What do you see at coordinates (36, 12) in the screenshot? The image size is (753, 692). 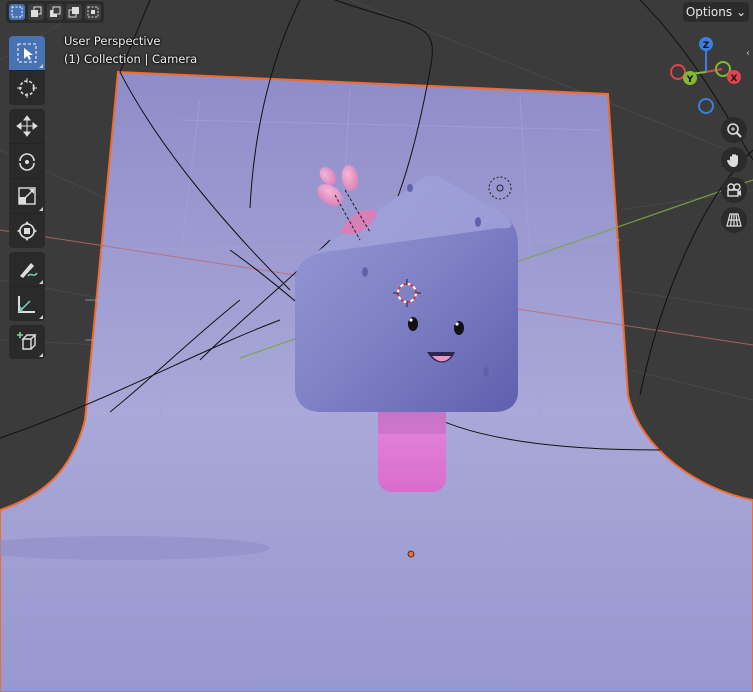 I see `select-extend-icon` at bounding box center [36, 12].